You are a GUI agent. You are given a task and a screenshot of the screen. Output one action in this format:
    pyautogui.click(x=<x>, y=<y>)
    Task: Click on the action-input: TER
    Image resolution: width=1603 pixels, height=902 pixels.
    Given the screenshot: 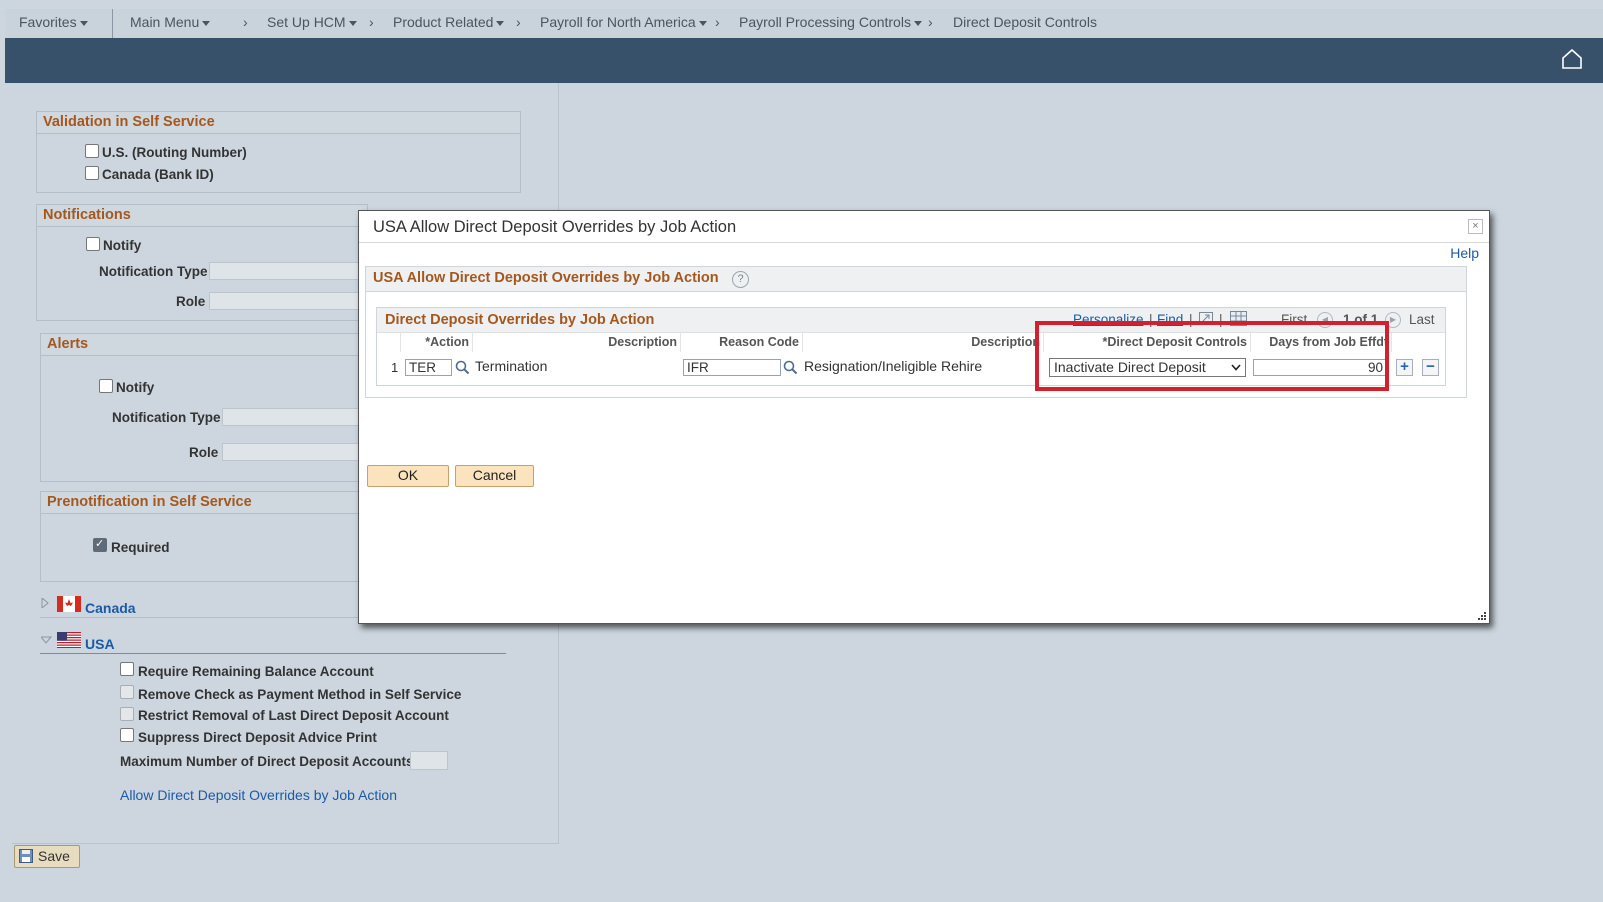 What is the action you would take?
    pyautogui.click(x=428, y=367)
    